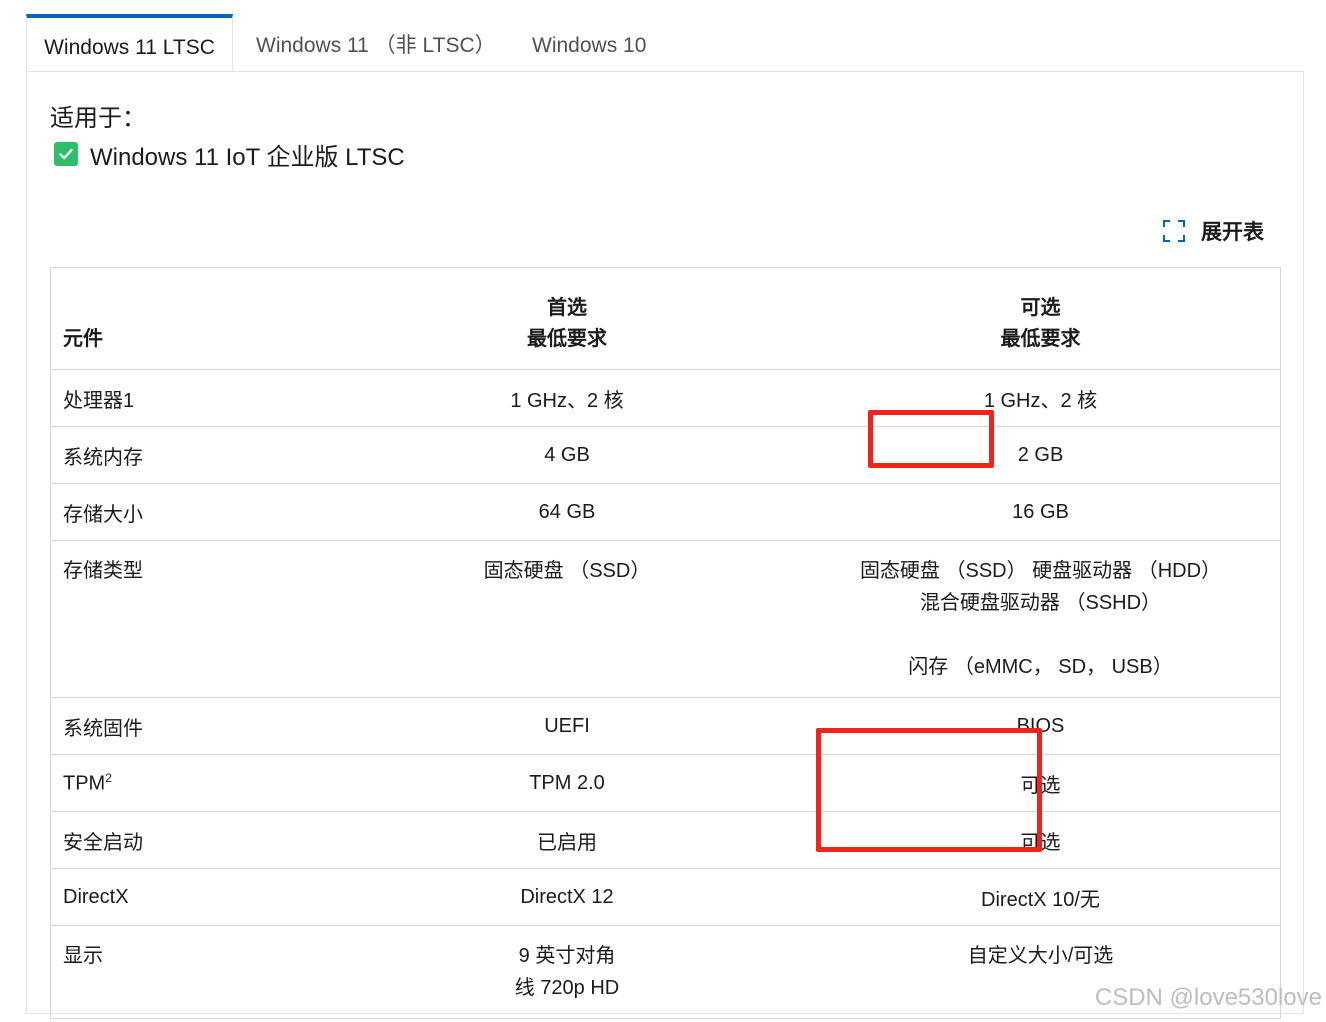 This screenshot has height=1022, width=1326. I want to click on footnote-link: 2, so click(108, 778).